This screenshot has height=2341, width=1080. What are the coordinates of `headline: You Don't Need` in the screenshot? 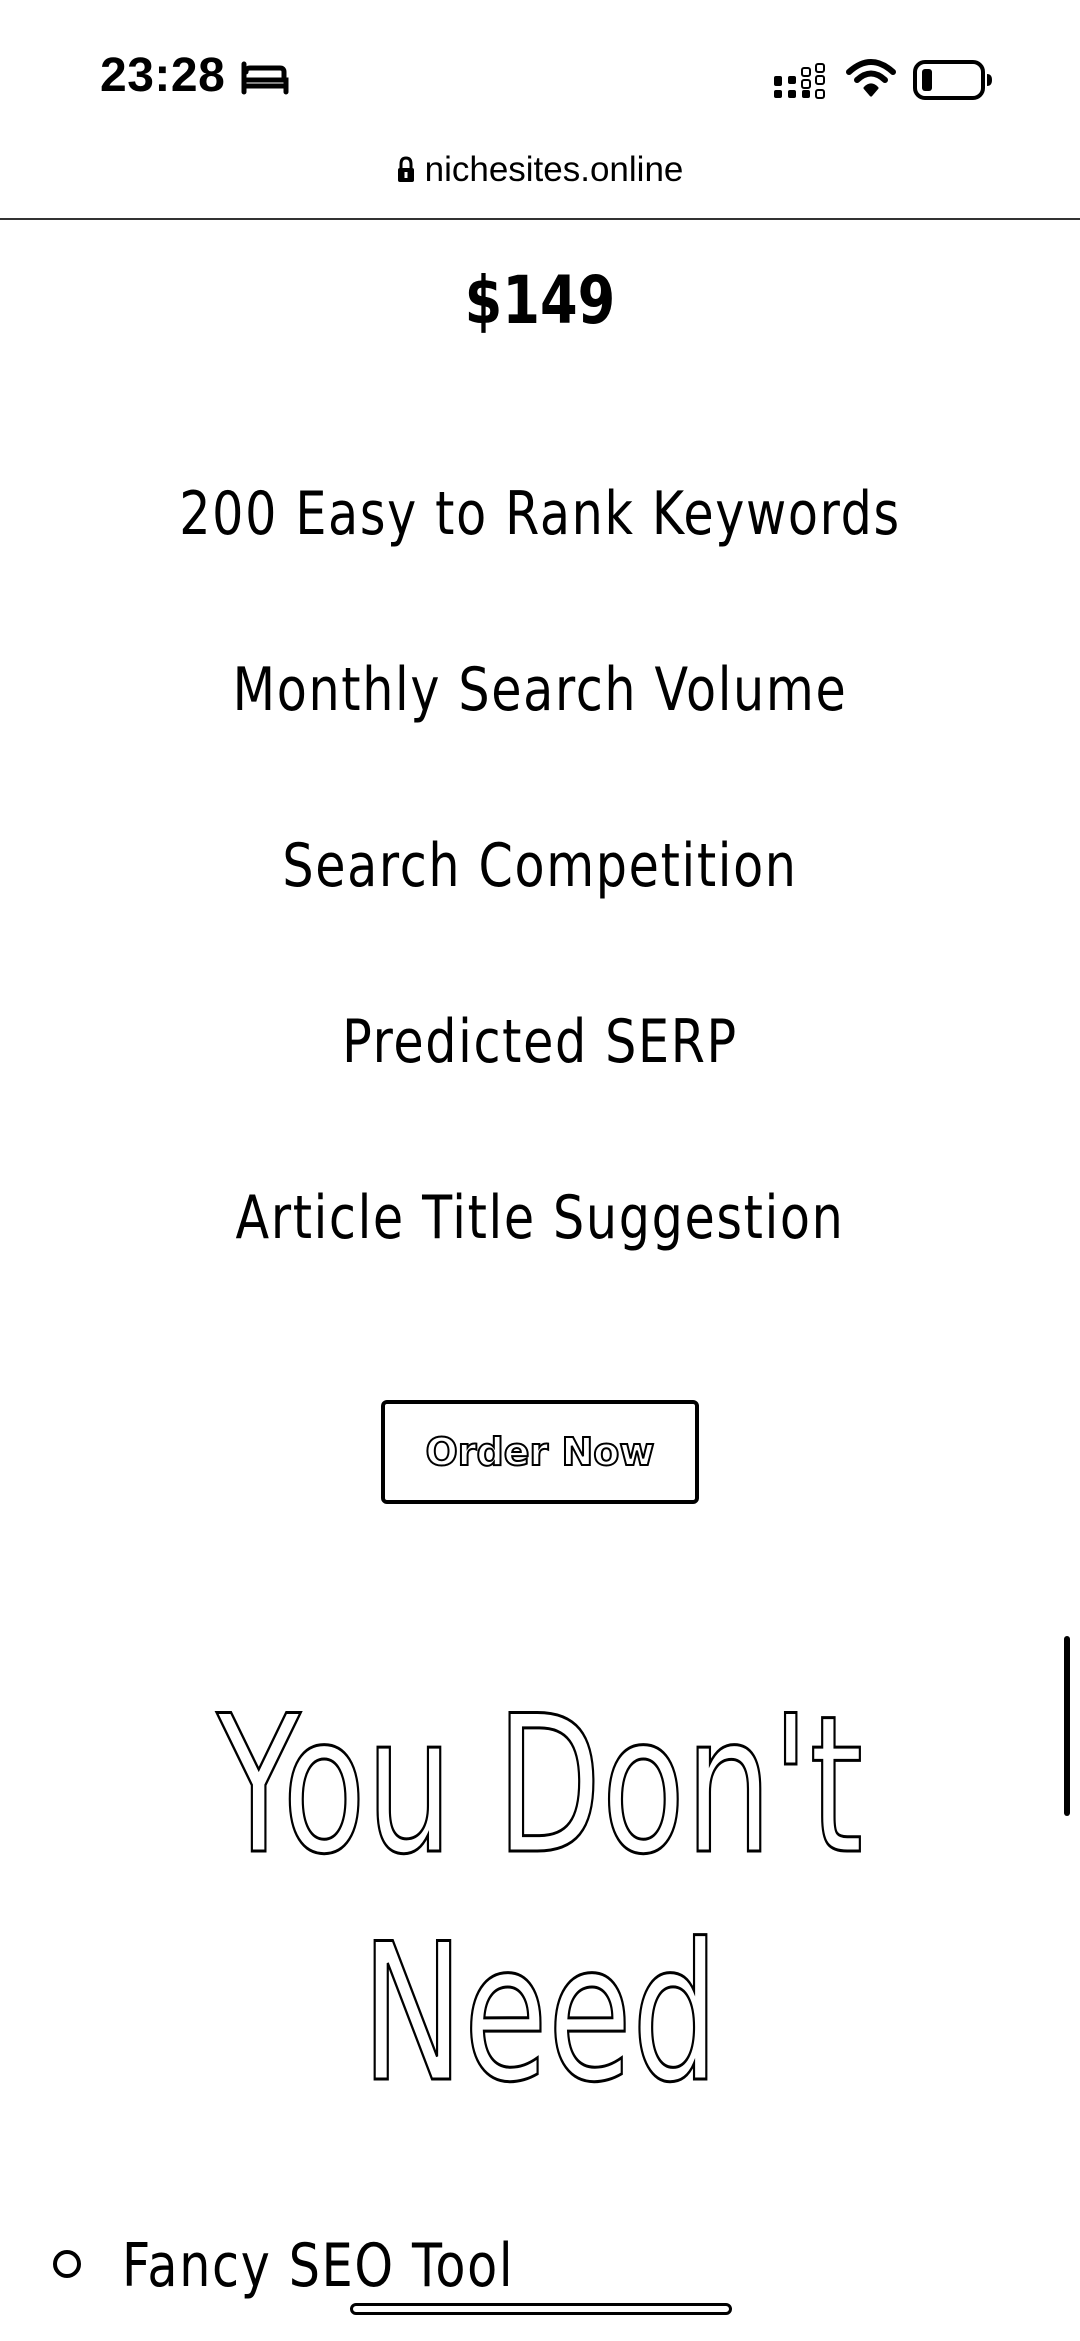 It's located at (540, 1900).